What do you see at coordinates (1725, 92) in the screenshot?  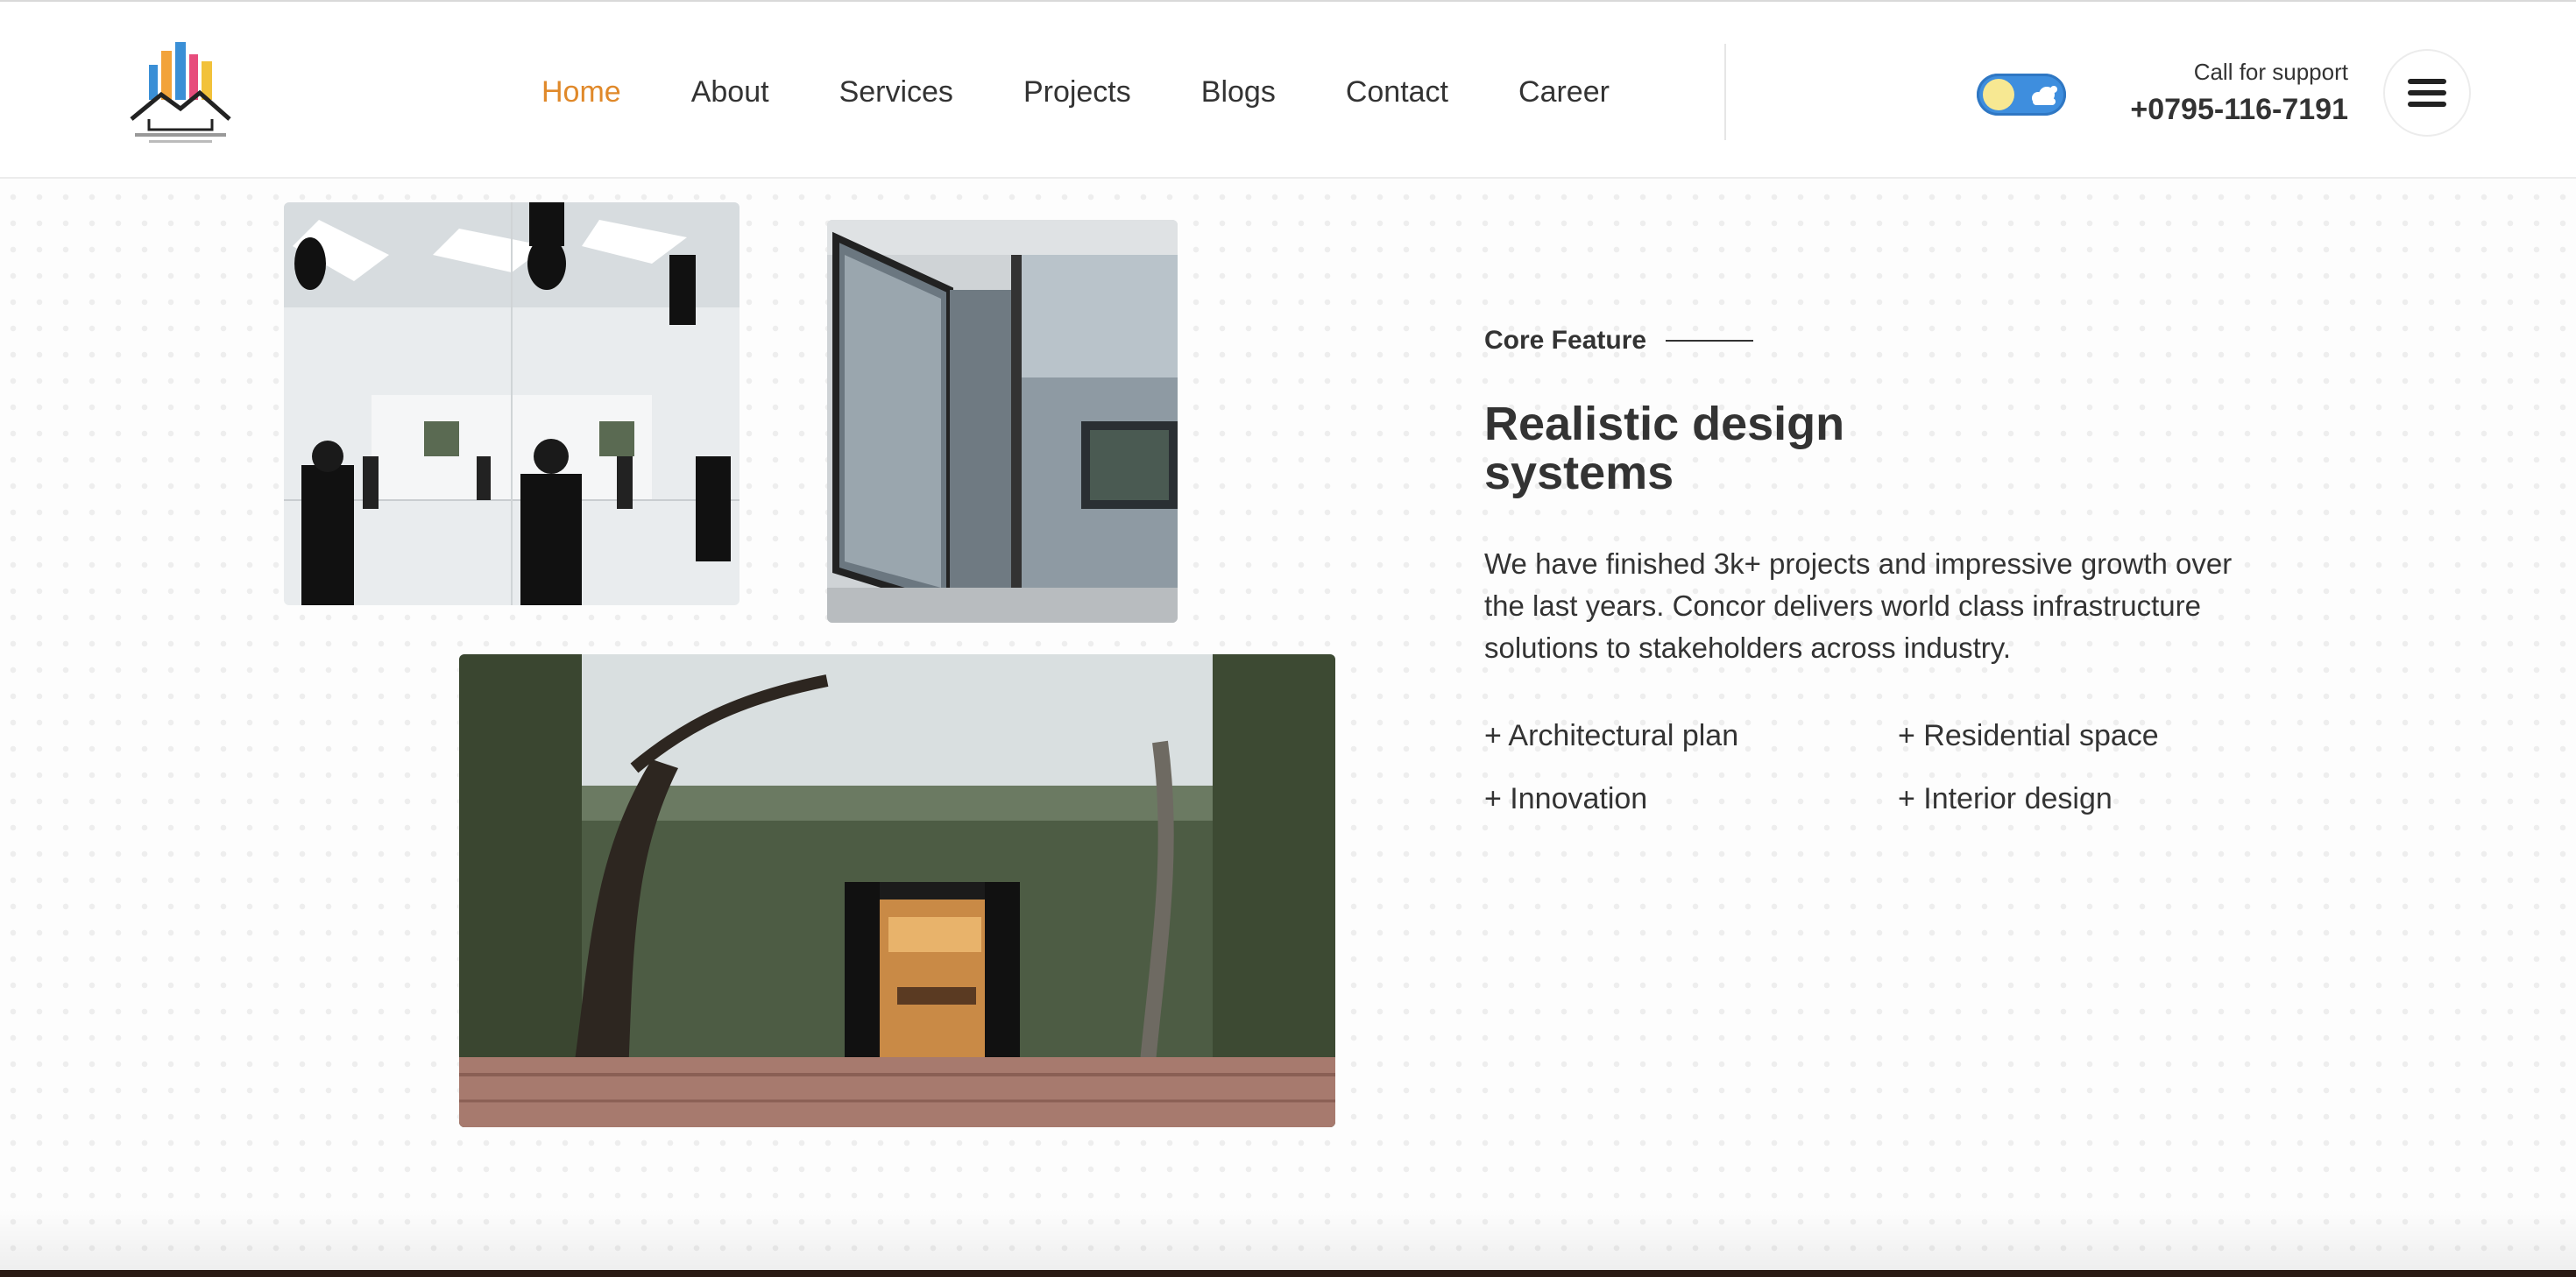 I see `nav-divider` at bounding box center [1725, 92].